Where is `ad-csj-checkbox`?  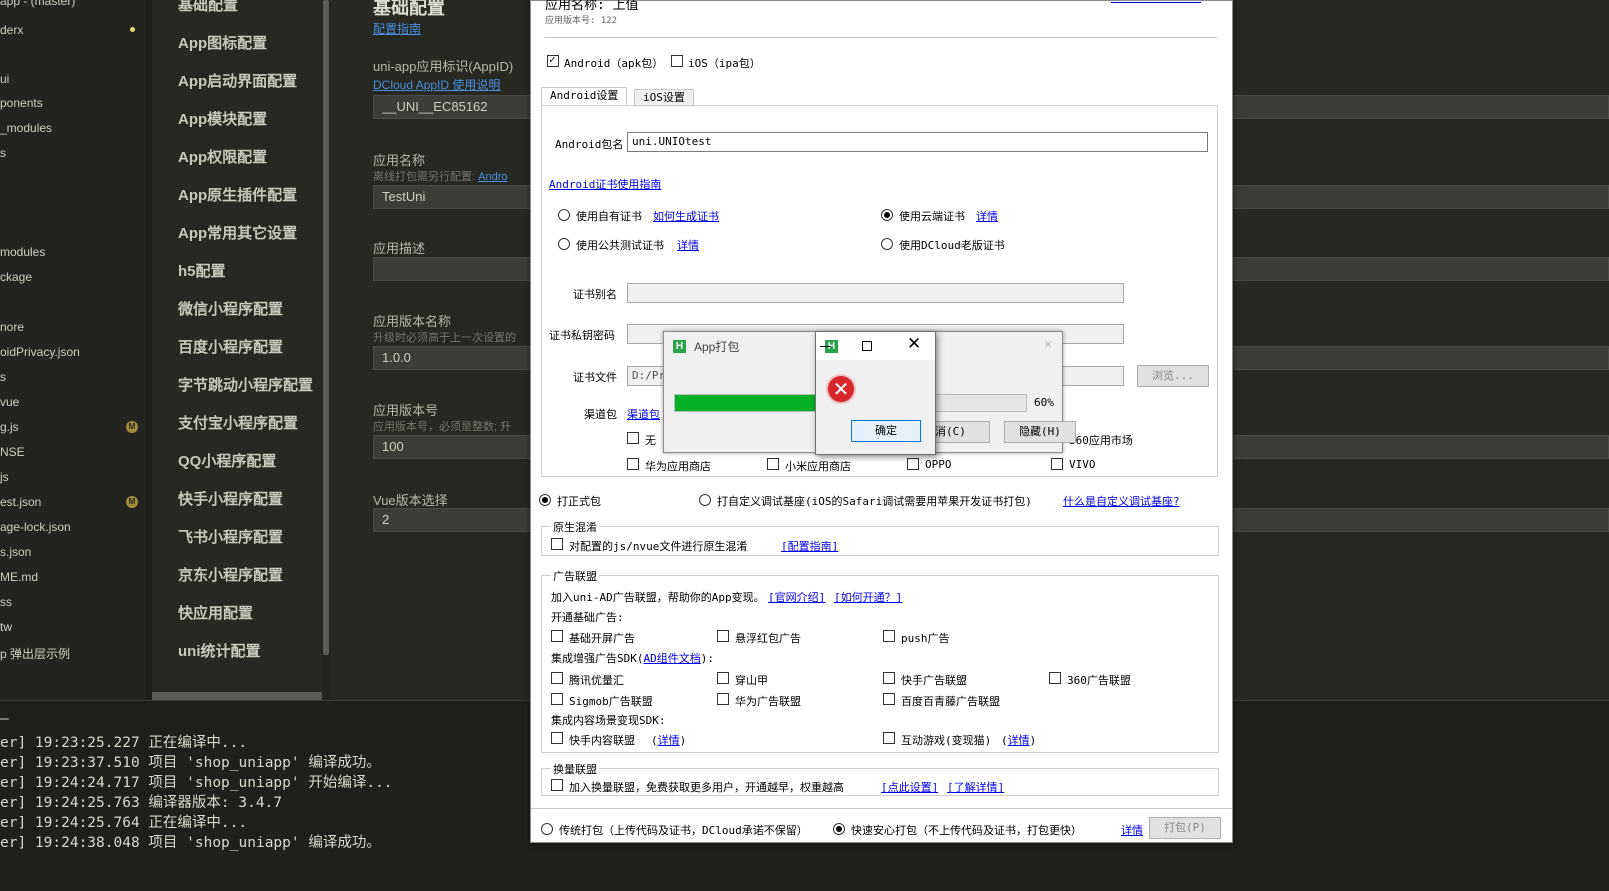 ad-csj-checkbox is located at coordinates (723, 678).